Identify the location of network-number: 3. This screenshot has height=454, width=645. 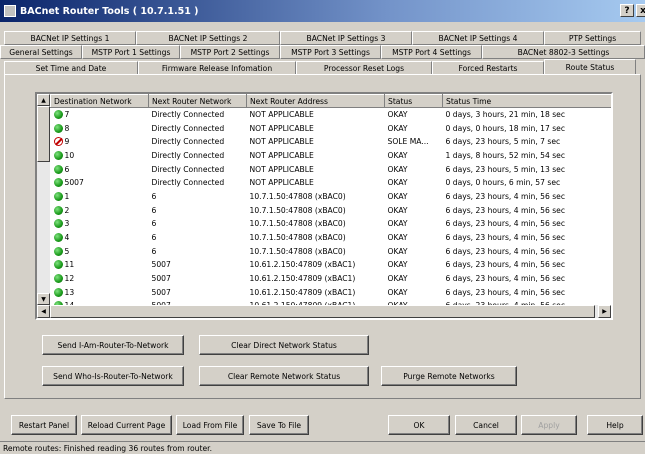
(67, 224).